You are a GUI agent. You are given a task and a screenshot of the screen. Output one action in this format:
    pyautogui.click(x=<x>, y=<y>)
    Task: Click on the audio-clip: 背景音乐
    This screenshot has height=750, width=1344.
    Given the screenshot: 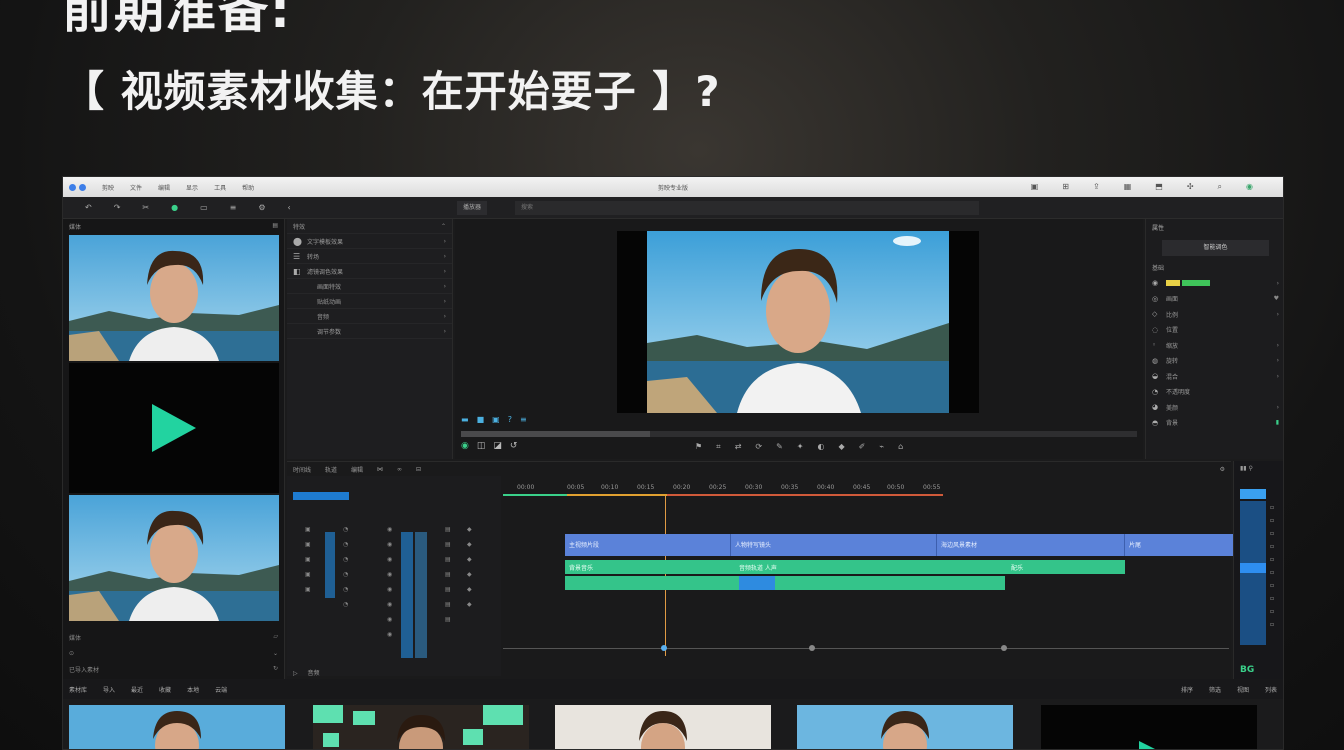 What is the action you would take?
    pyautogui.click(x=650, y=567)
    